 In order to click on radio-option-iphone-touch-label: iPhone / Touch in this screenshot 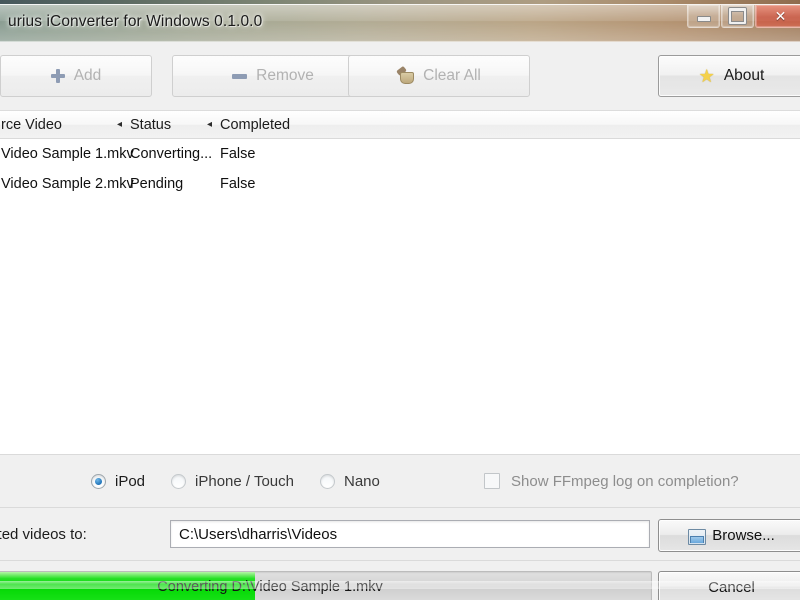, I will do `click(244, 481)`.